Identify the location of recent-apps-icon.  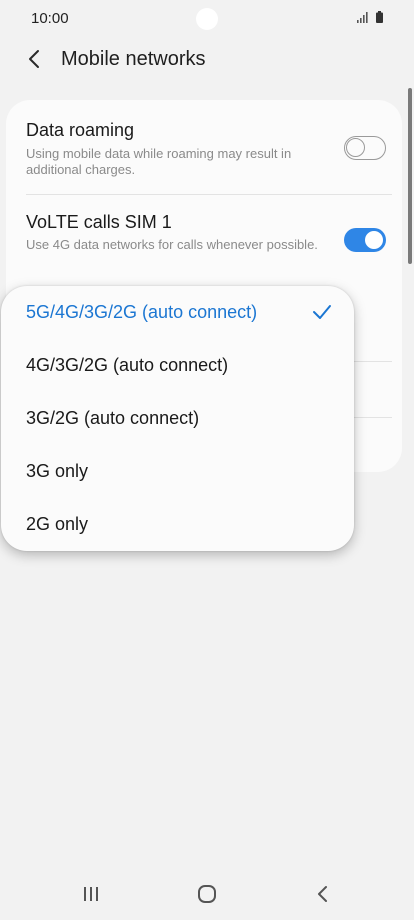
(91, 894).